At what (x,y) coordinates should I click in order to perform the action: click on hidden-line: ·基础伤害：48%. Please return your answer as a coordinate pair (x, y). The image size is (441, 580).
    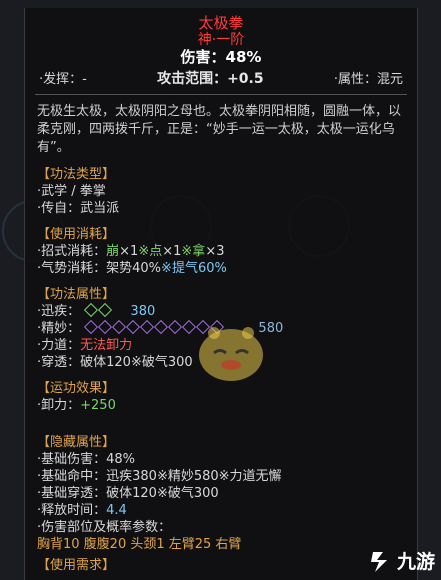
    Looking at the image, I should click on (221, 459).